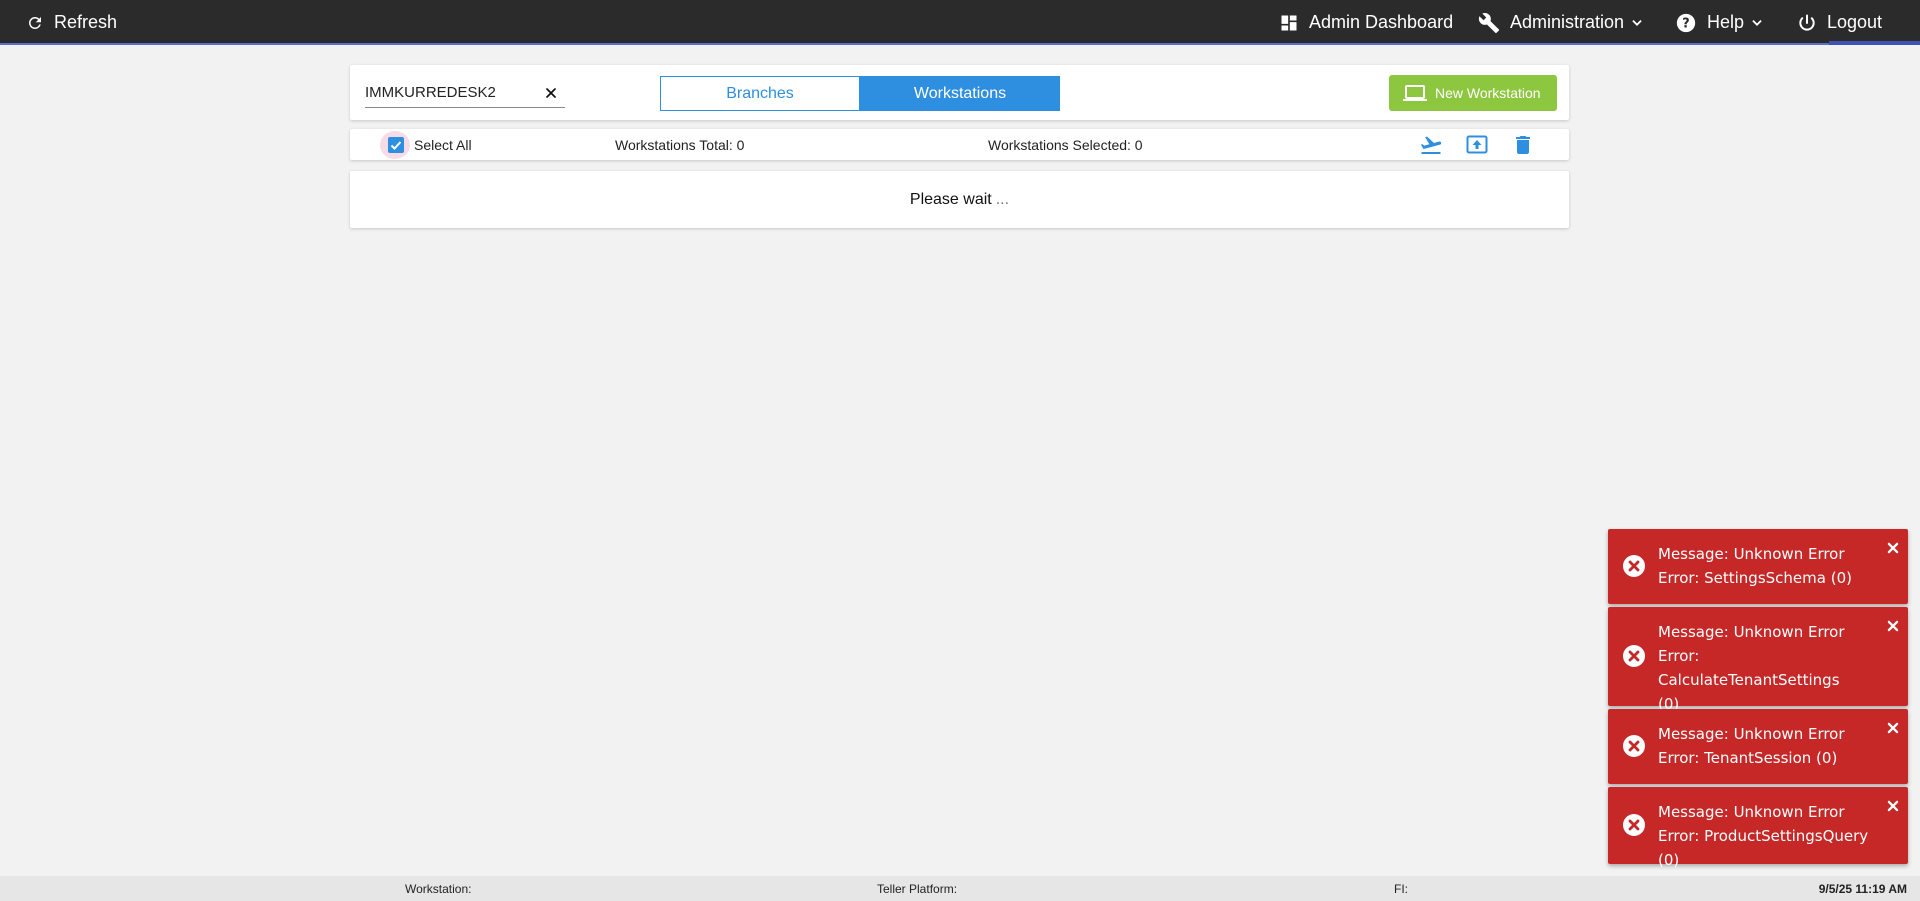 The height and width of the screenshot is (901, 1920). What do you see at coordinates (1065, 144) in the screenshot?
I see `workstations-selected: Workstations Selected: 0` at bounding box center [1065, 144].